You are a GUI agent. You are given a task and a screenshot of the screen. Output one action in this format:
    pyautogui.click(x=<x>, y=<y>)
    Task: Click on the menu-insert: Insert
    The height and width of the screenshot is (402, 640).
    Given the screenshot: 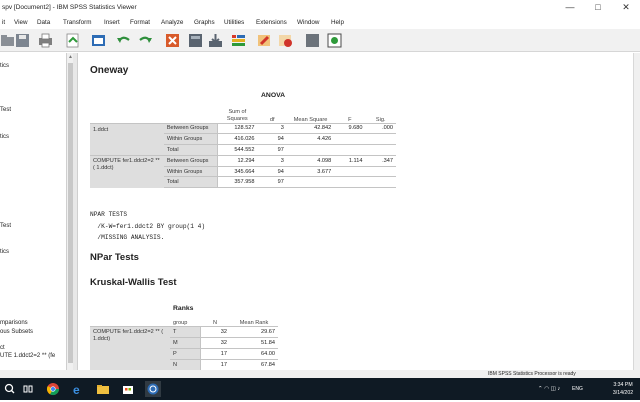 What is the action you would take?
    pyautogui.click(x=112, y=22)
    